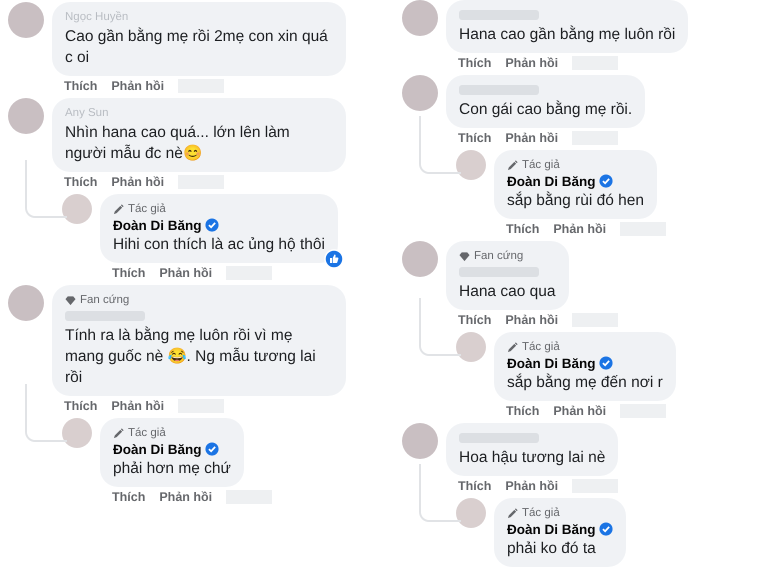 The image size is (780, 585). What do you see at coordinates (197, 47) in the screenshot?
I see `comment-text: Cao gần bằng mẹ rồi 2mẹ con xin quá c oi` at bounding box center [197, 47].